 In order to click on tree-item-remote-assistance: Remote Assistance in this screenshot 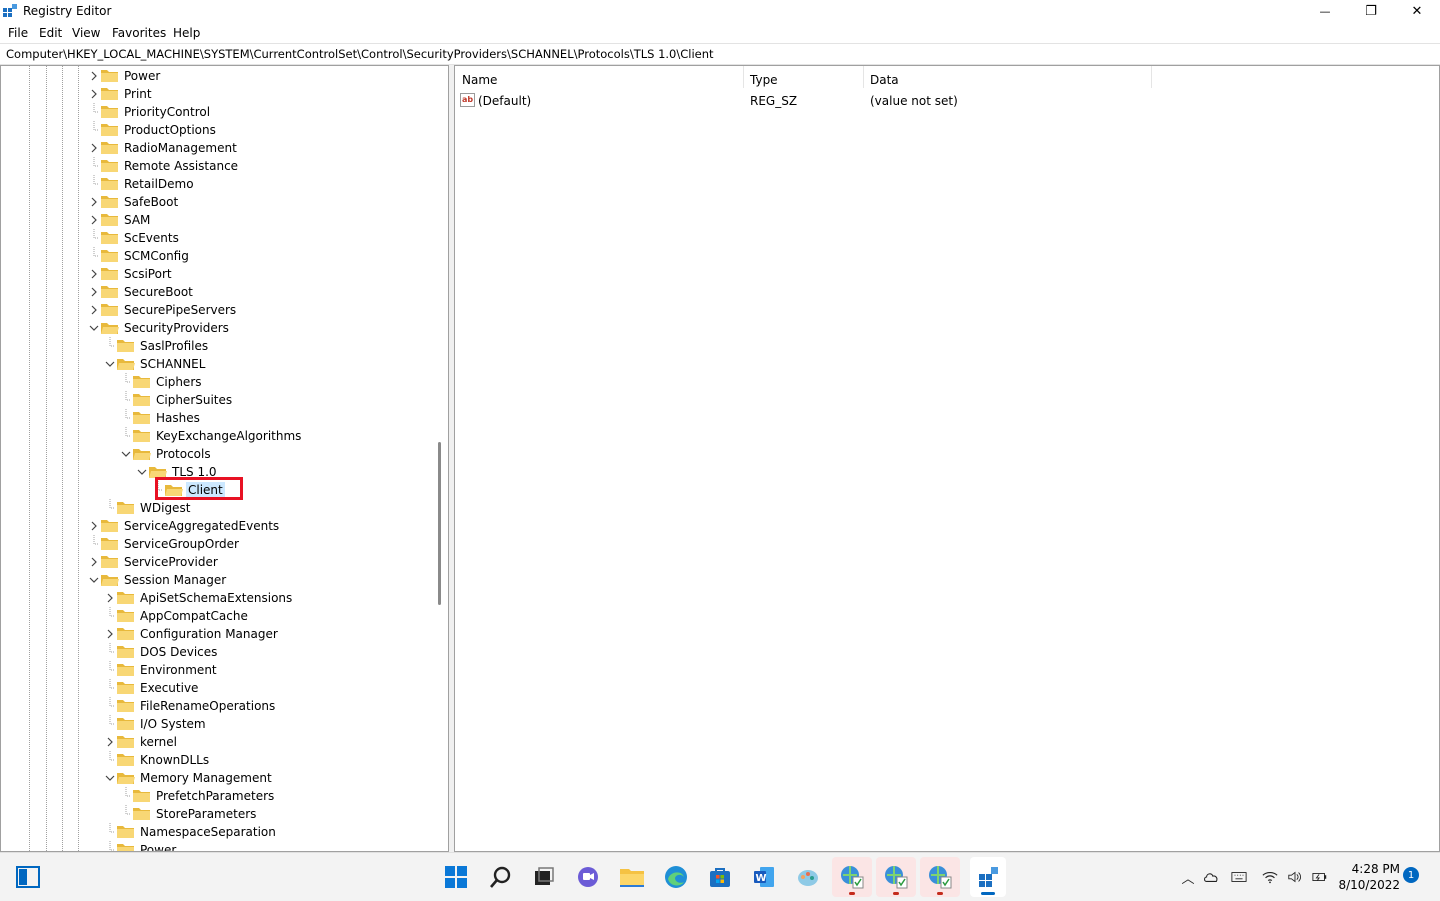, I will do `click(163, 166)`.